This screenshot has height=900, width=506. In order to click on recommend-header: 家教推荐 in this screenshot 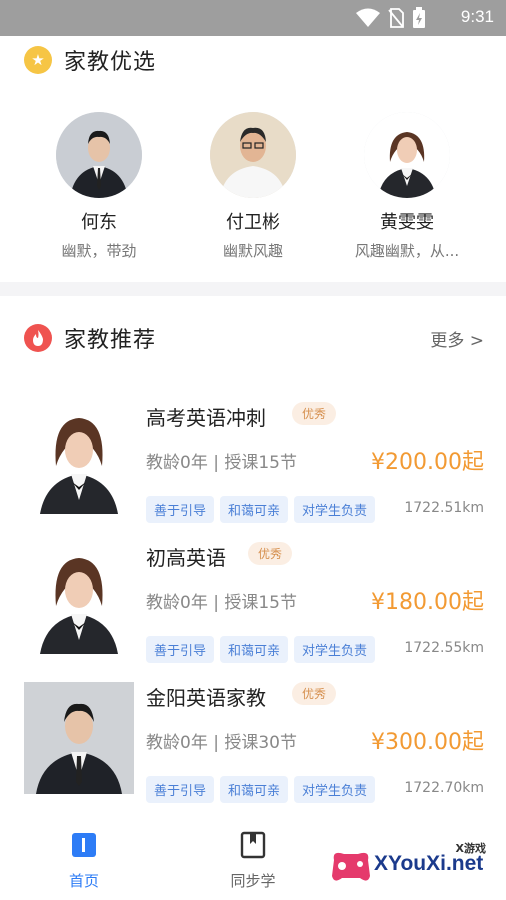, I will do `click(90, 338)`.